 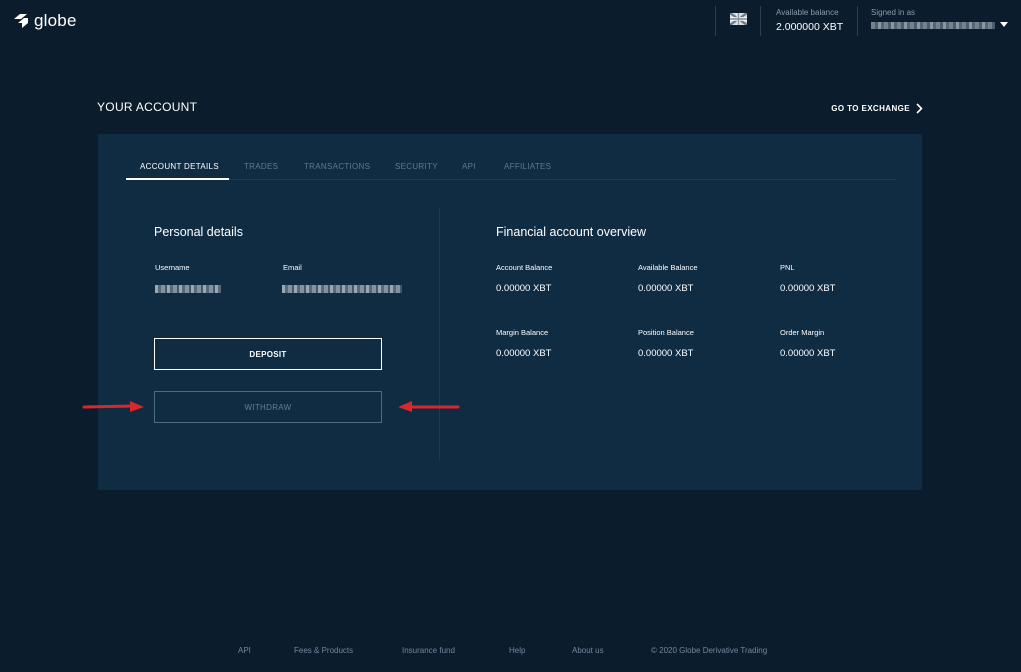 What do you see at coordinates (933, 18) in the screenshot?
I see `signed-in-menu: Signed in as` at bounding box center [933, 18].